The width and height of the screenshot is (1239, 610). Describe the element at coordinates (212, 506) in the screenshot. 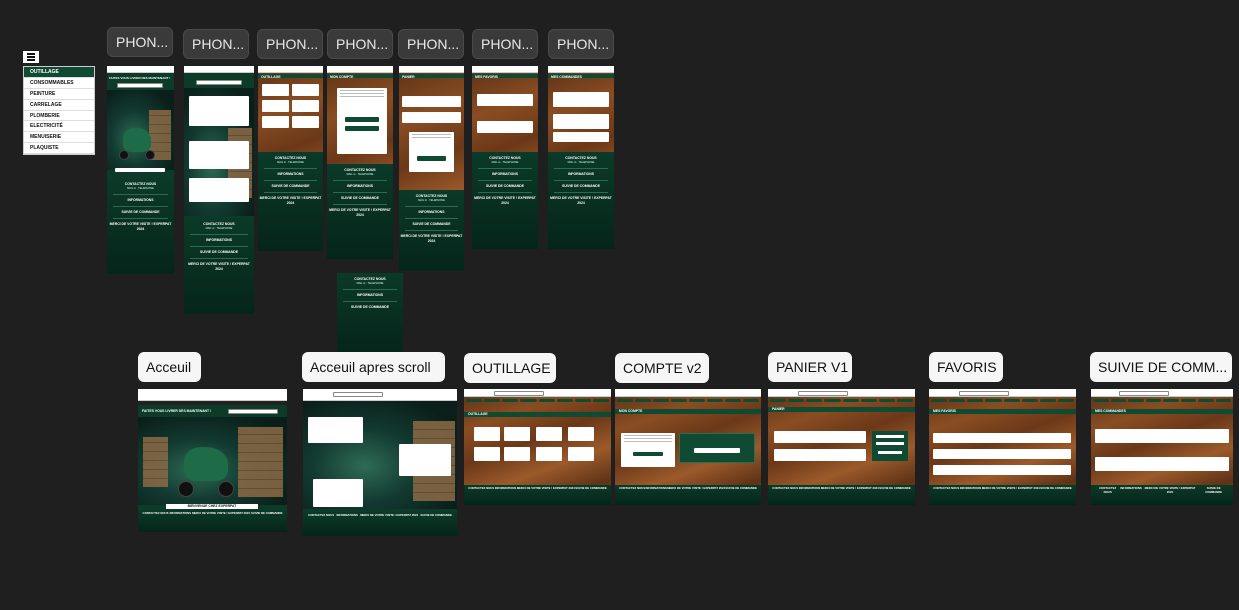

I see `welcome-banner: BIENVENUE CHEZ EXPERPAT` at that location.